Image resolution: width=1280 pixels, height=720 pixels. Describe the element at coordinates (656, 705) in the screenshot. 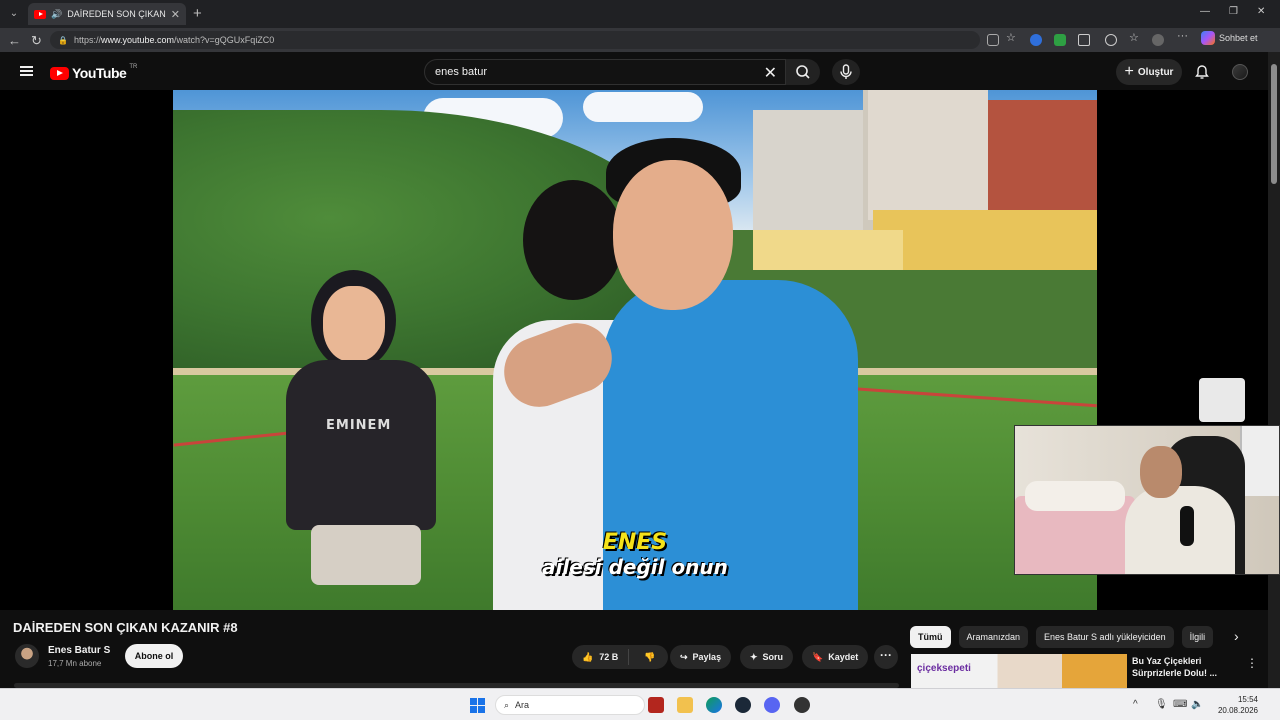

I see `app-red-icon` at that location.